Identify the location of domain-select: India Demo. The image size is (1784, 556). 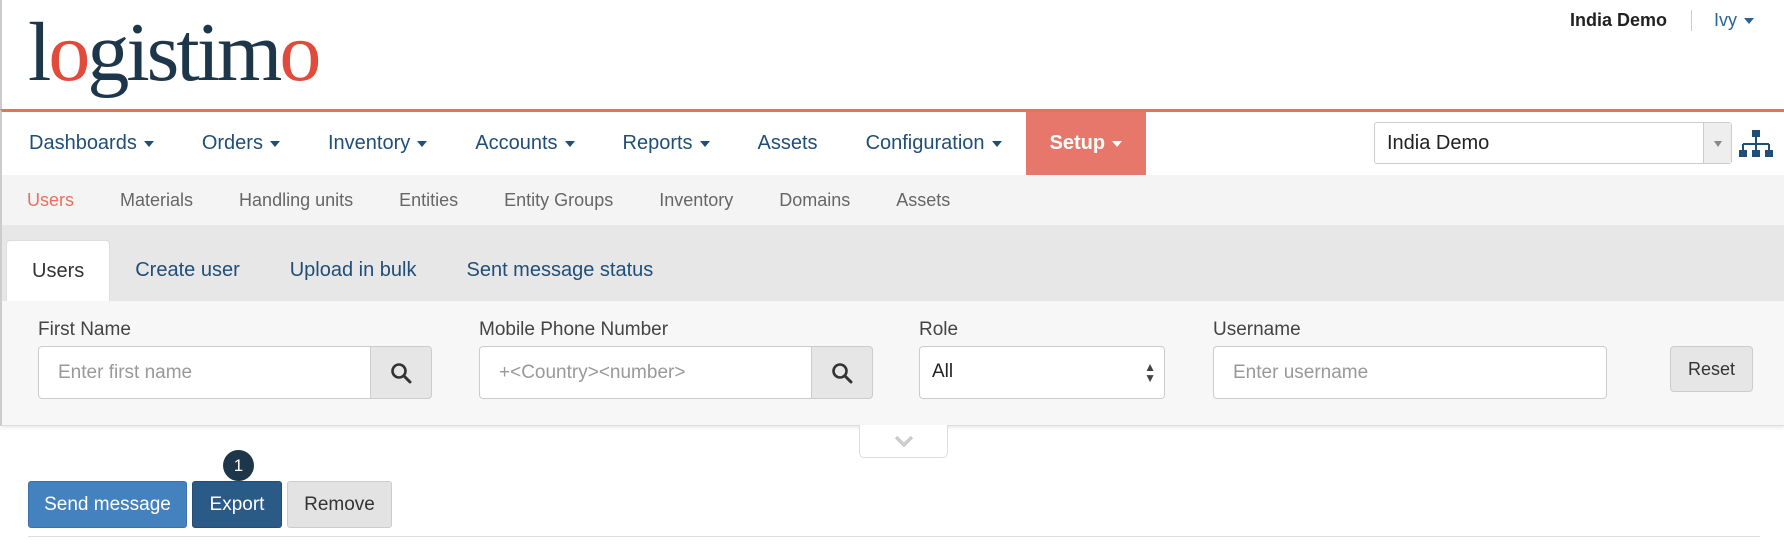
(1553, 143).